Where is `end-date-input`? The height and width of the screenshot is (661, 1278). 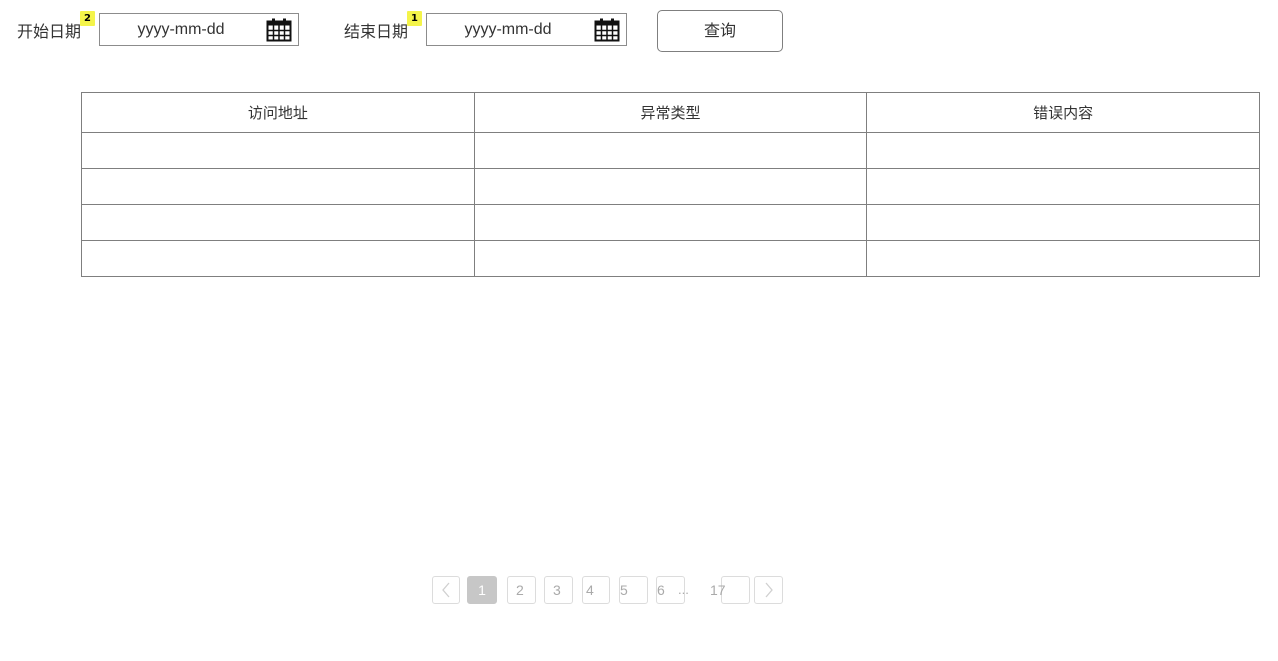
end-date-input is located at coordinates (508, 29).